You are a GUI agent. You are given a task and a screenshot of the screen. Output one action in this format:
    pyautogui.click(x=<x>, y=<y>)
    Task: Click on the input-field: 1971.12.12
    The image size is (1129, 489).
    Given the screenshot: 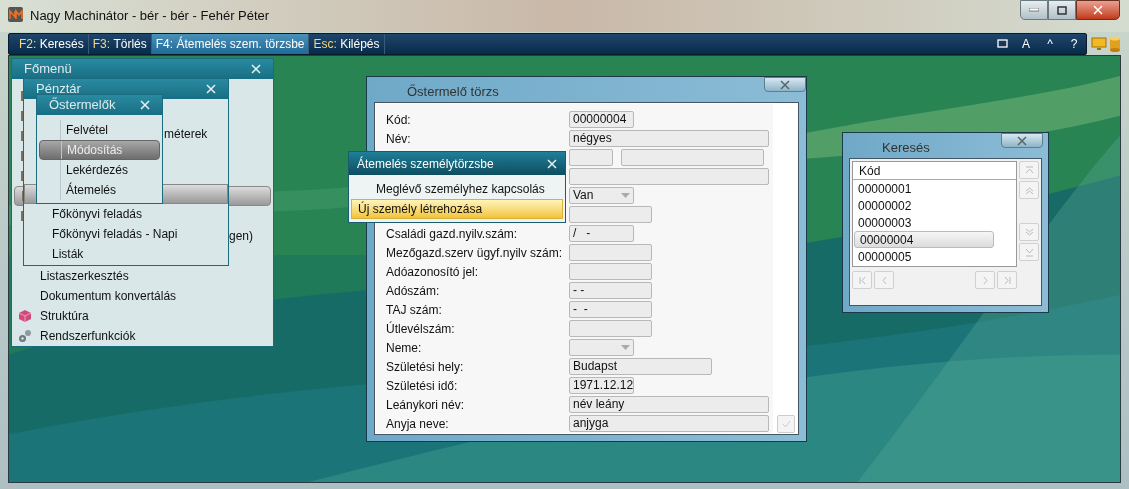 What is the action you would take?
    pyautogui.click(x=601, y=385)
    